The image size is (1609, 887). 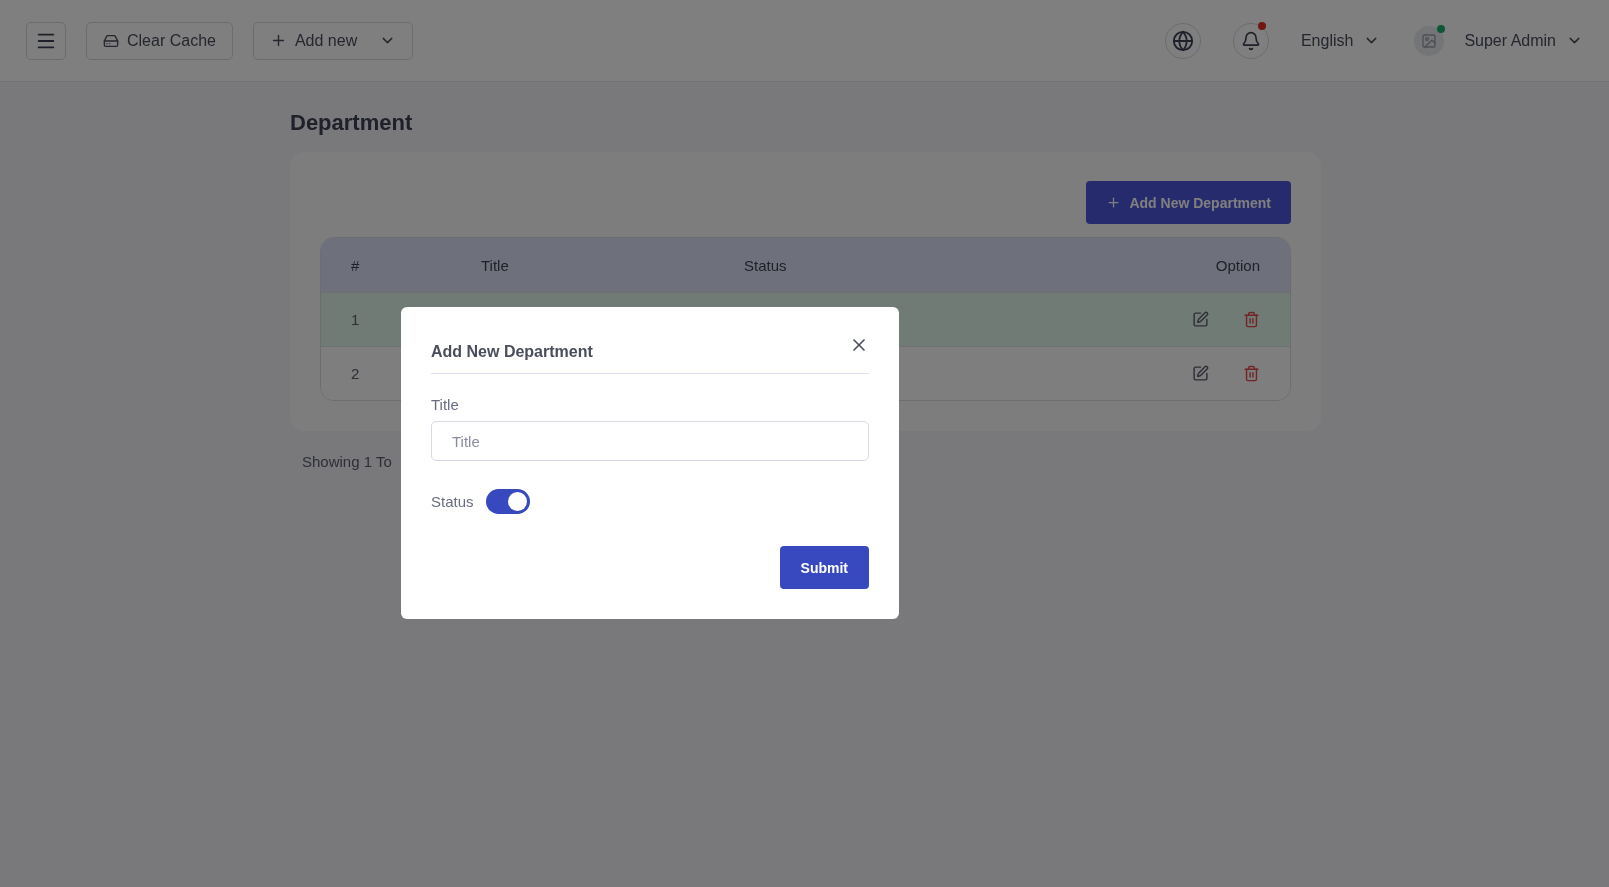 What do you see at coordinates (1340, 40) in the screenshot?
I see `language-dropdown: English` at bounding box center [1340, 40].